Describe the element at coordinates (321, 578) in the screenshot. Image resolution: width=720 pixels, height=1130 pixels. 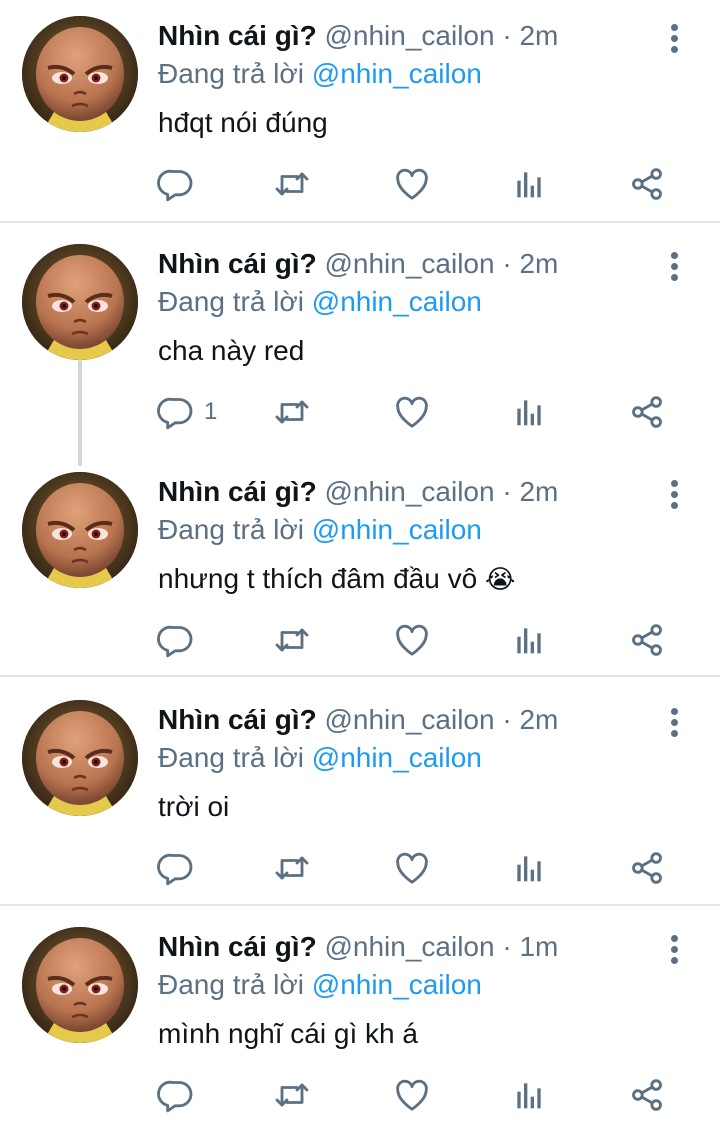
I see `tweet-body: nhưng t thích đâm đầu vô` at that location.